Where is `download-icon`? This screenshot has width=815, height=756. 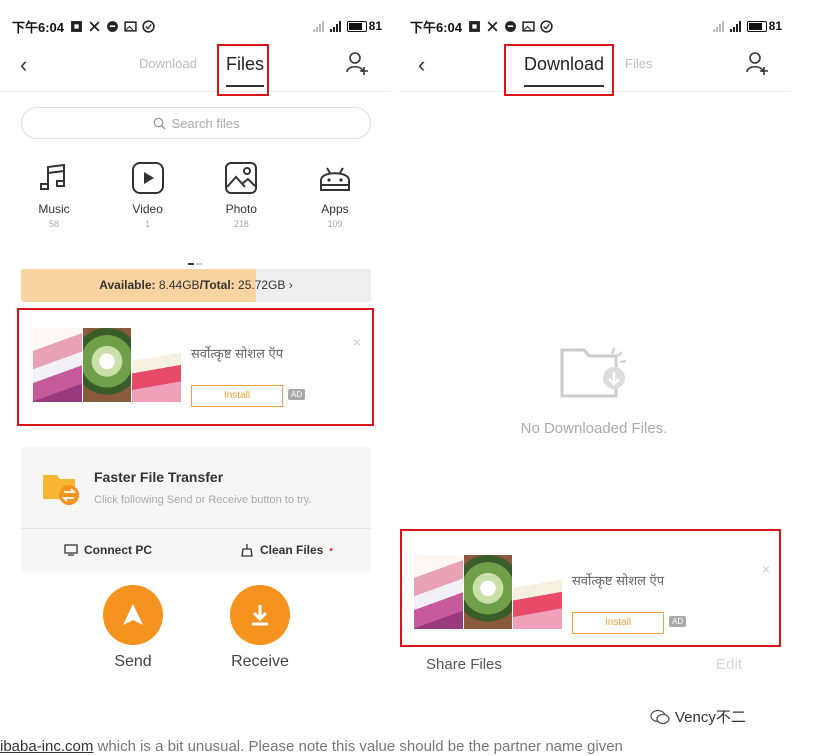
download-icon is located at coordinates (260, 615).